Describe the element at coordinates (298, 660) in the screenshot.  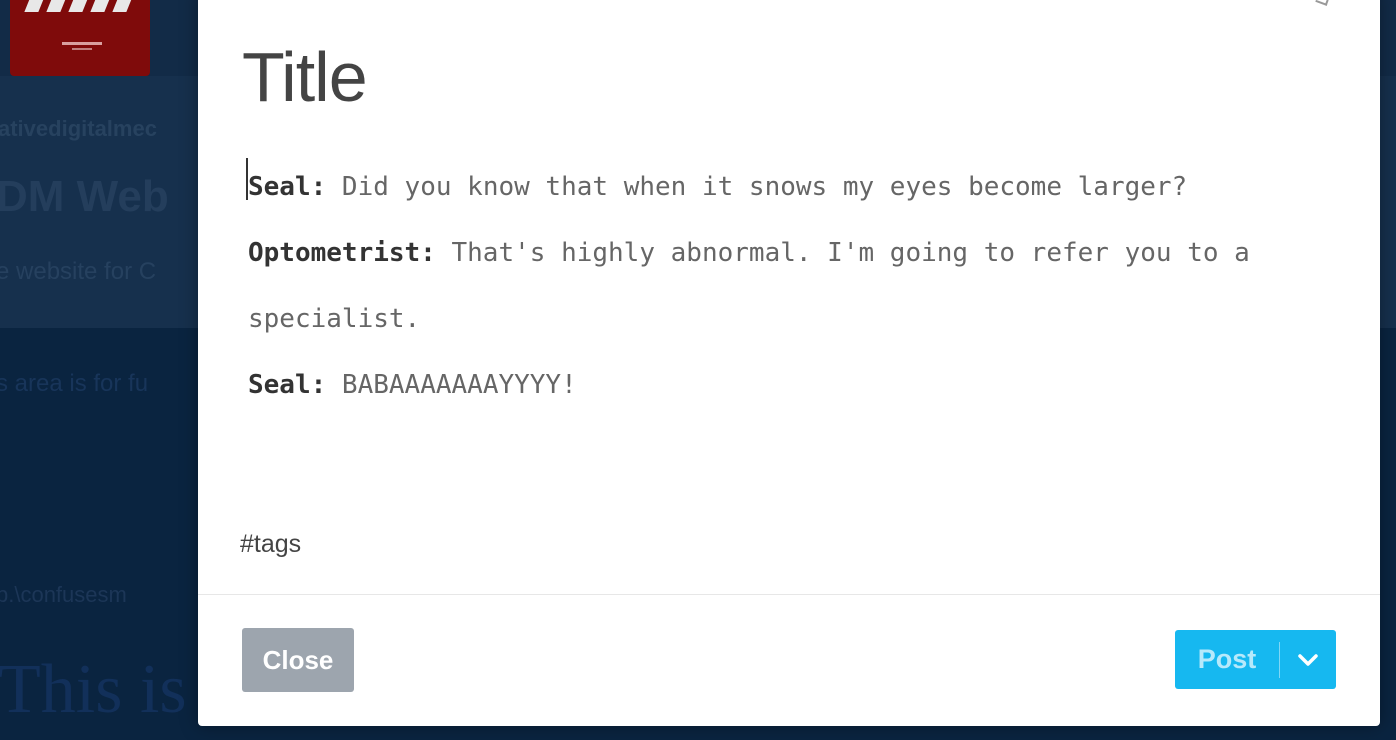
I see `close-button: Close` at that location.